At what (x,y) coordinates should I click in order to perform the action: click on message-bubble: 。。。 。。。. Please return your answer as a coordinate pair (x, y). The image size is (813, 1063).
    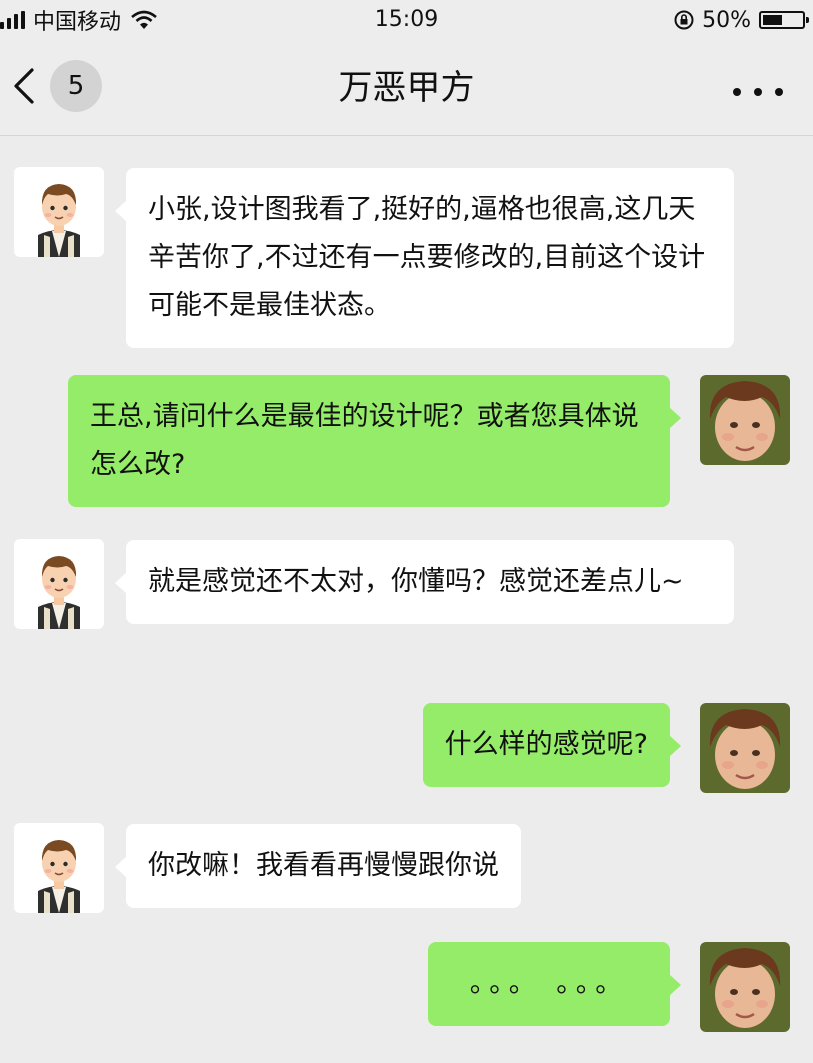
    Looking at the image, I should click on (554, 984).